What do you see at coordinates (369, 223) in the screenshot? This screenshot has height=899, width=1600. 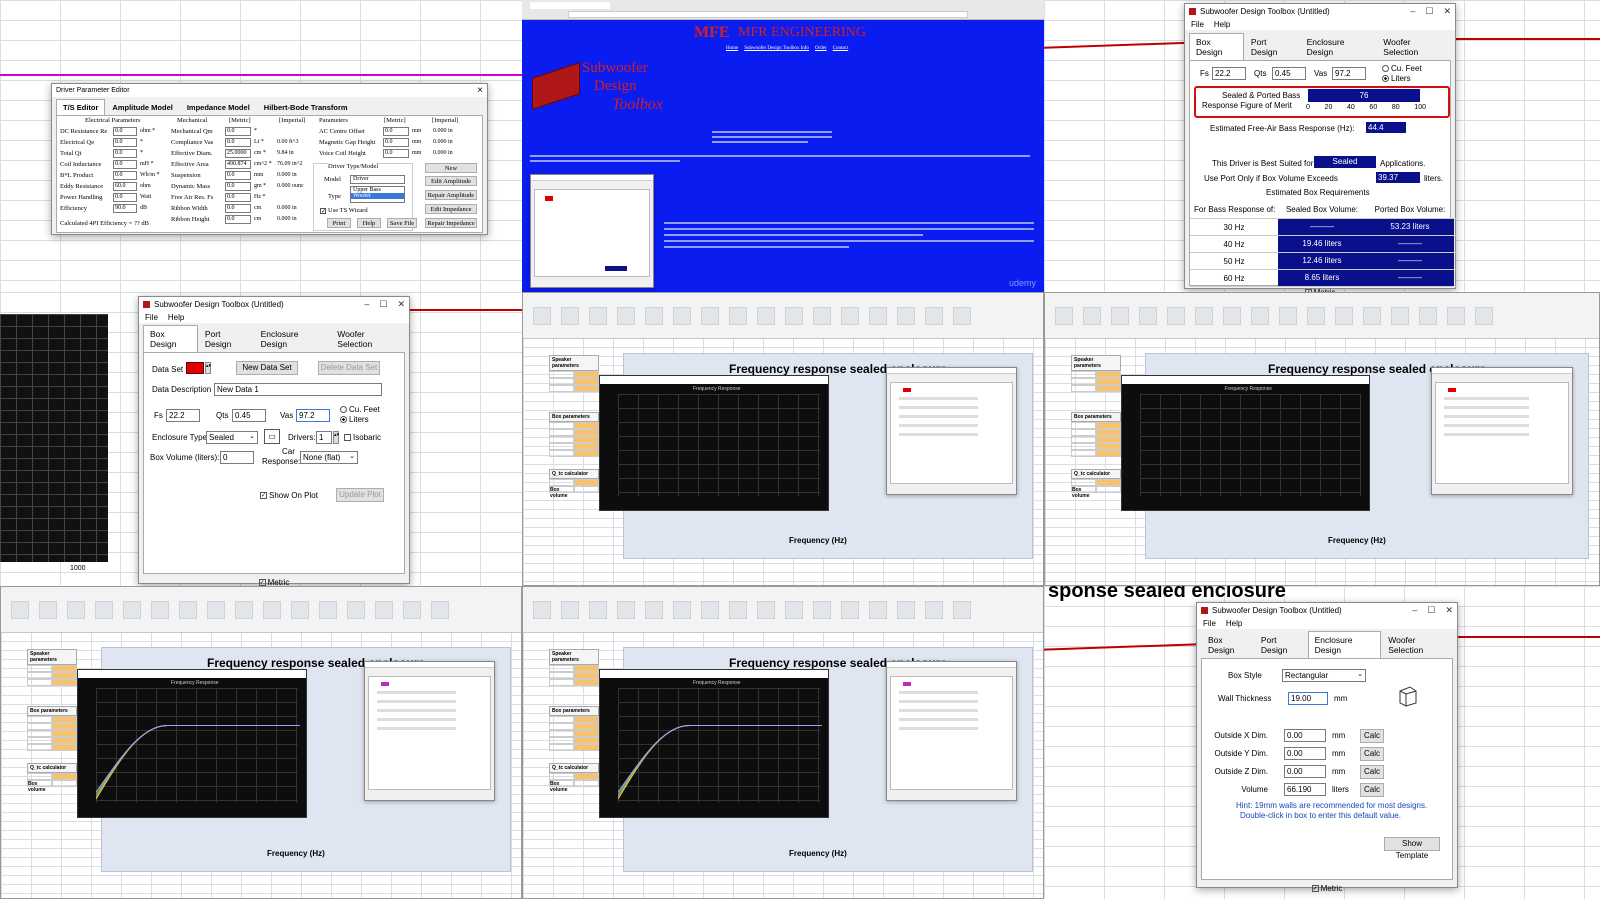 I see `help-button: Help` at bounding box center [369, 223].